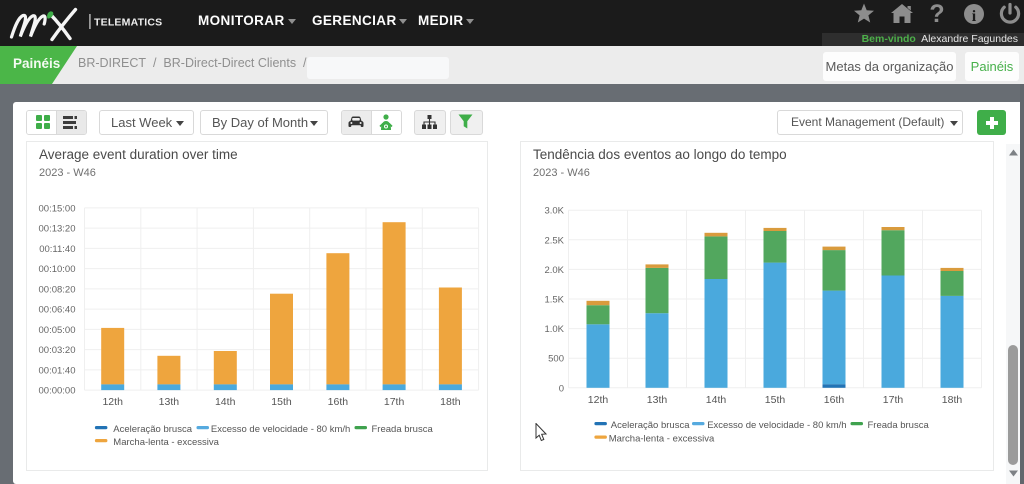 This screenshot has width=1024, height=484. I want to click on svg-text: TELEMATICS, so click(128, 23).